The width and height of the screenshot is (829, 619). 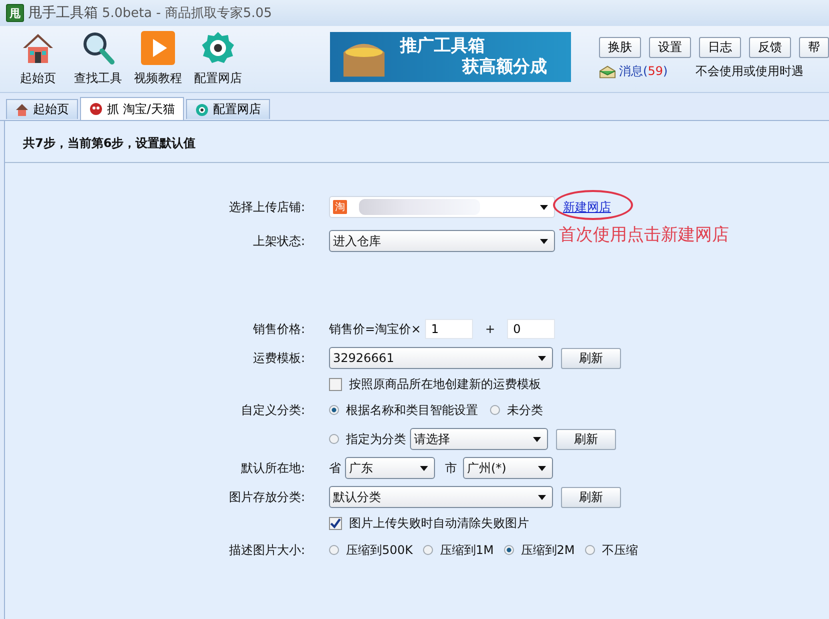 I want to click on tab: 起始页, so click(x=42, y=109).